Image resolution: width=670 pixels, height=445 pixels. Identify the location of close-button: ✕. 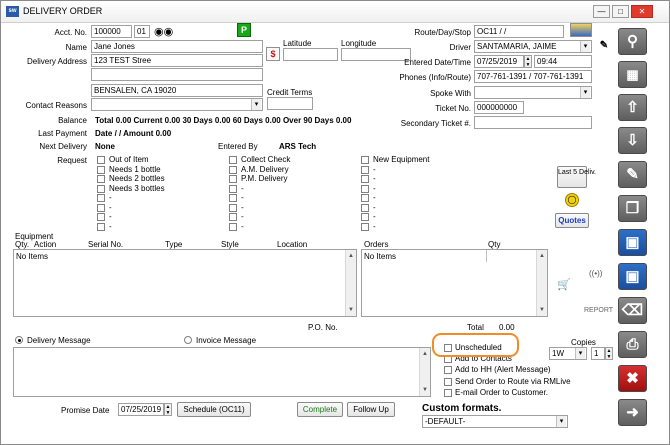
(642, 11).